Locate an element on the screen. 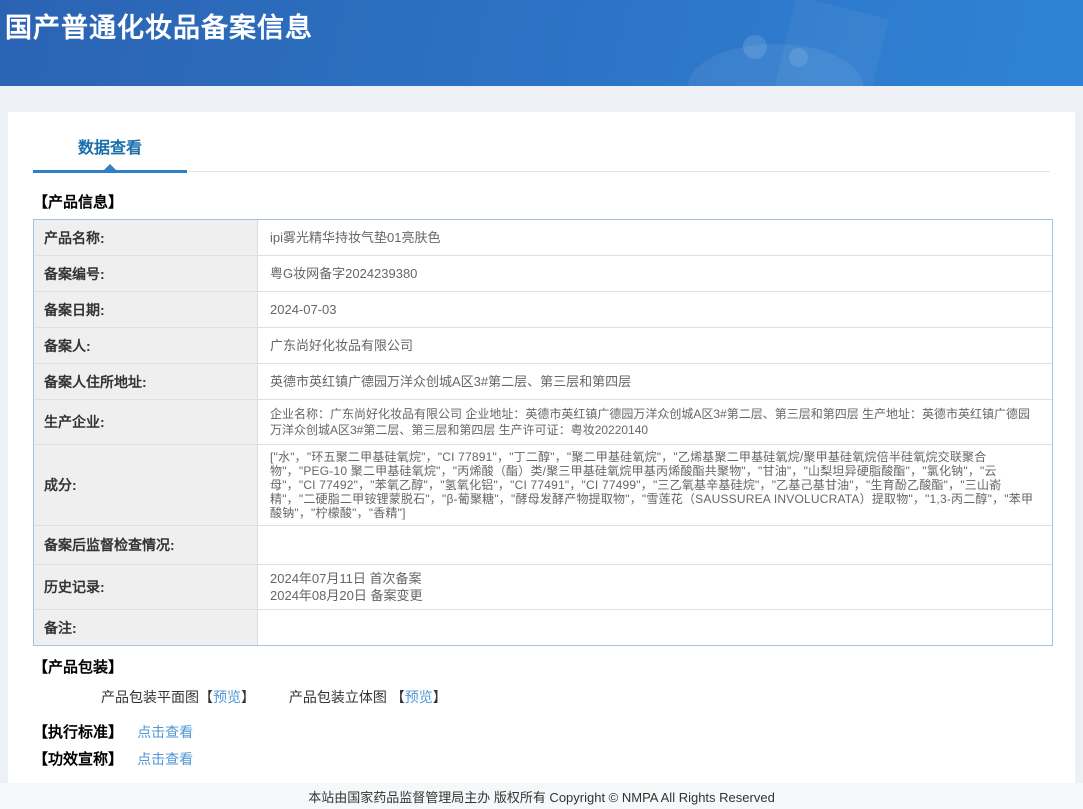 This screenshot has width=1083, height=809. row-label: 备案后监督检查情况: is located at coordinates (146, 545).